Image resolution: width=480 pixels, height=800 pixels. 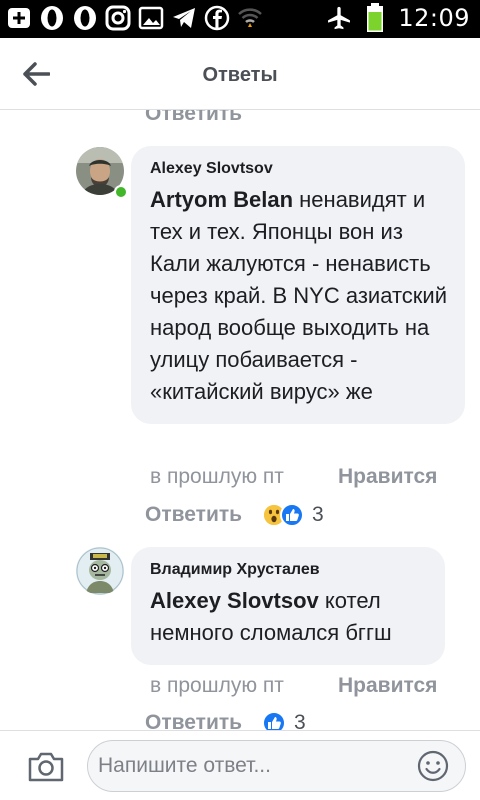 I want to click on instagram-icon, so click(x=118, y=18).